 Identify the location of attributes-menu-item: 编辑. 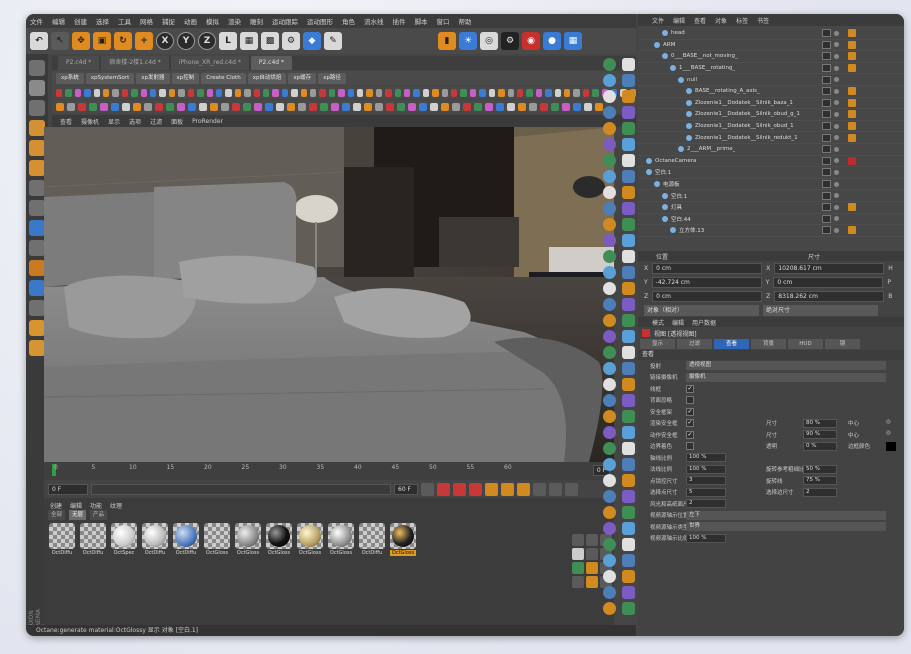
(678, 322).